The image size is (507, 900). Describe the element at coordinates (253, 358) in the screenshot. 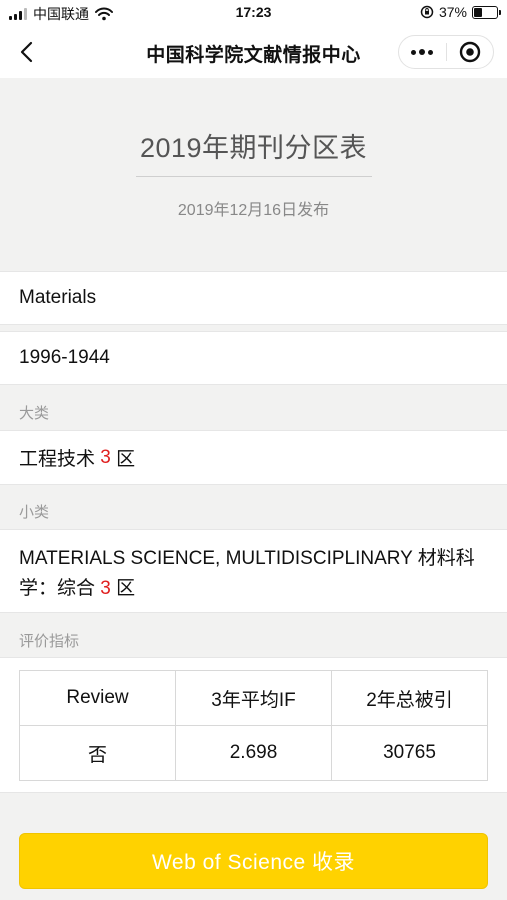

I see `issn-row: 1996-1944` at that location.